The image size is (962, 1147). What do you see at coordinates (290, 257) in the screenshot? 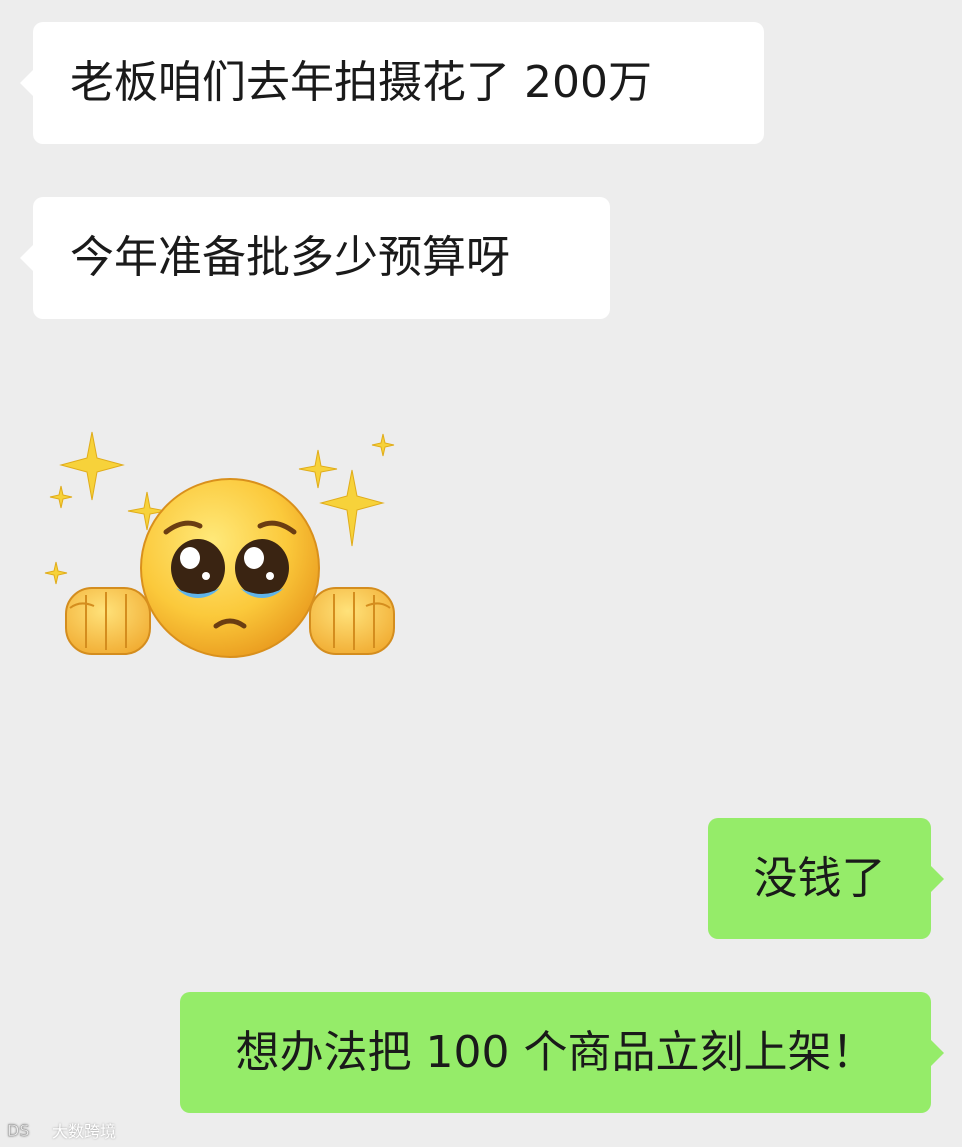
I see `message-text: 今年准备批多少预算呀` at bounding box center [290, 257].